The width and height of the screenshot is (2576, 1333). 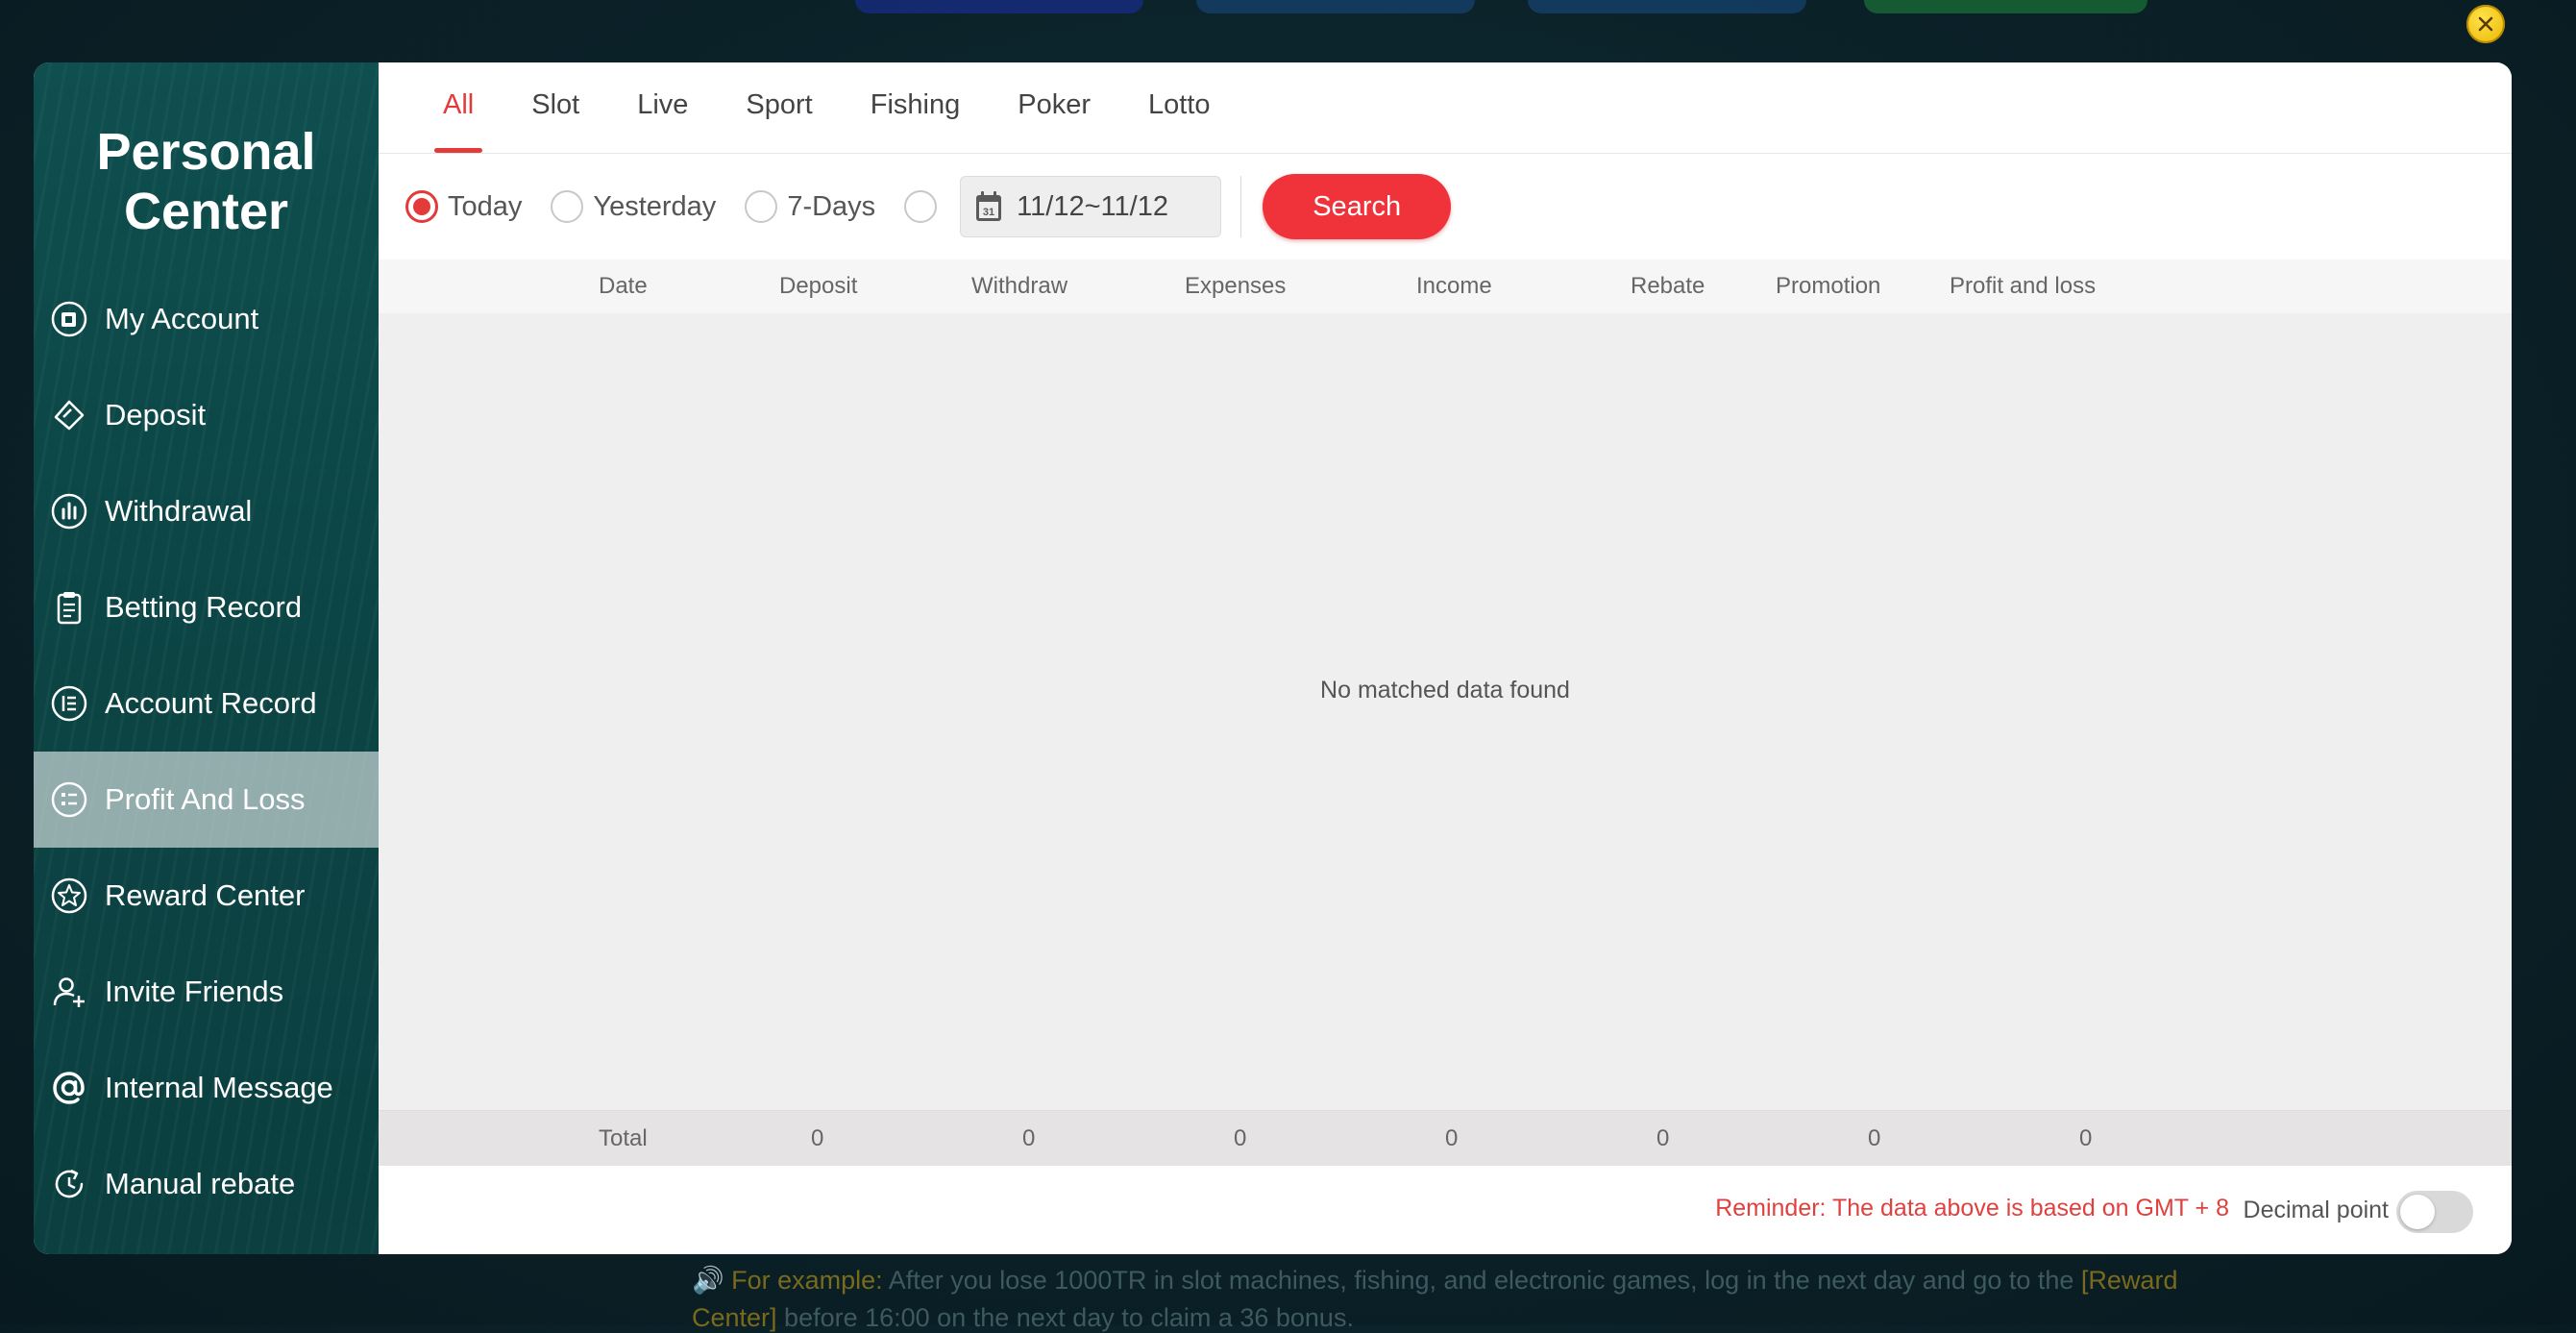 I want to click on sidebar-item-label: Account Record, so click(x=211, y=703).